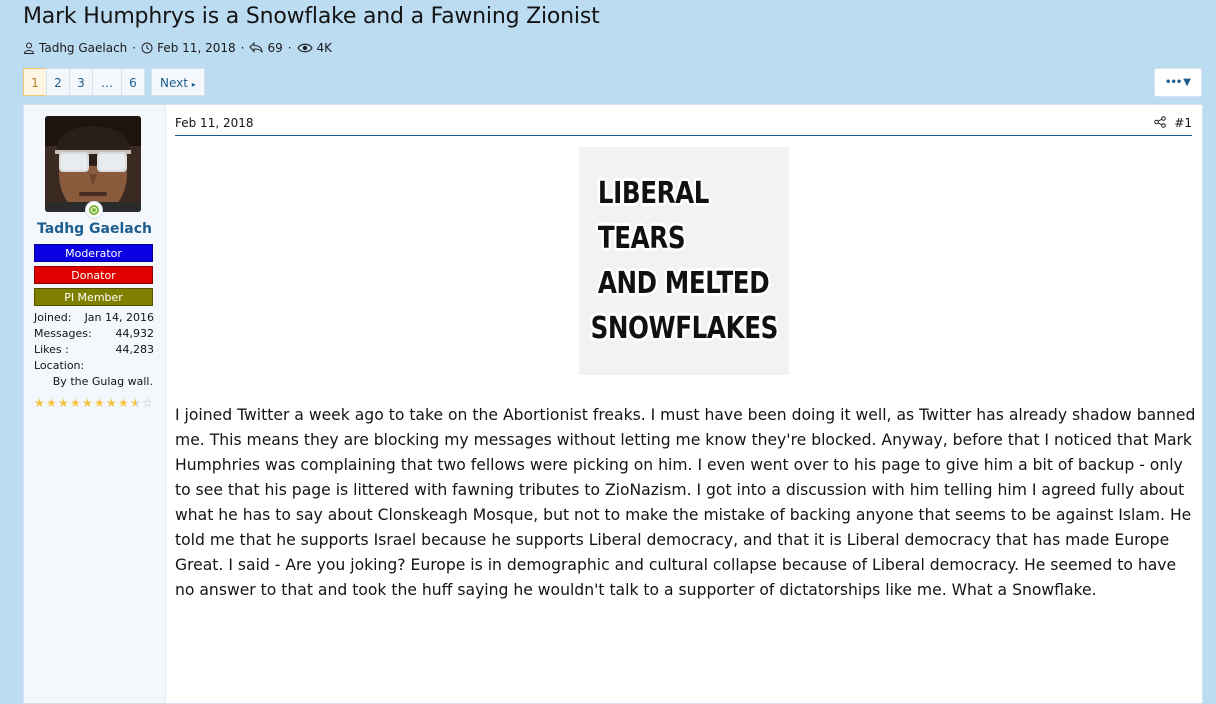 The width and height of the screenshot is (1216, 704). Describe the element at coordinates (324, 48) in the screenshot. I see `view-count: 4K` at that location.